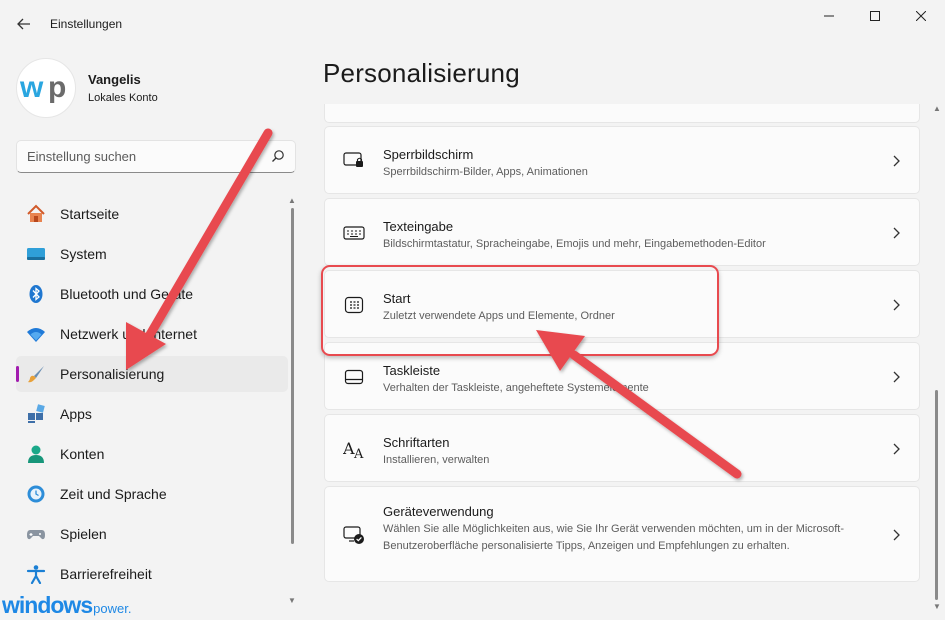 The image size is (945, 620). What do you see at coordinates (278, 156) in the screenshot?
I see `search-icon` at bounding box center [278, 156].